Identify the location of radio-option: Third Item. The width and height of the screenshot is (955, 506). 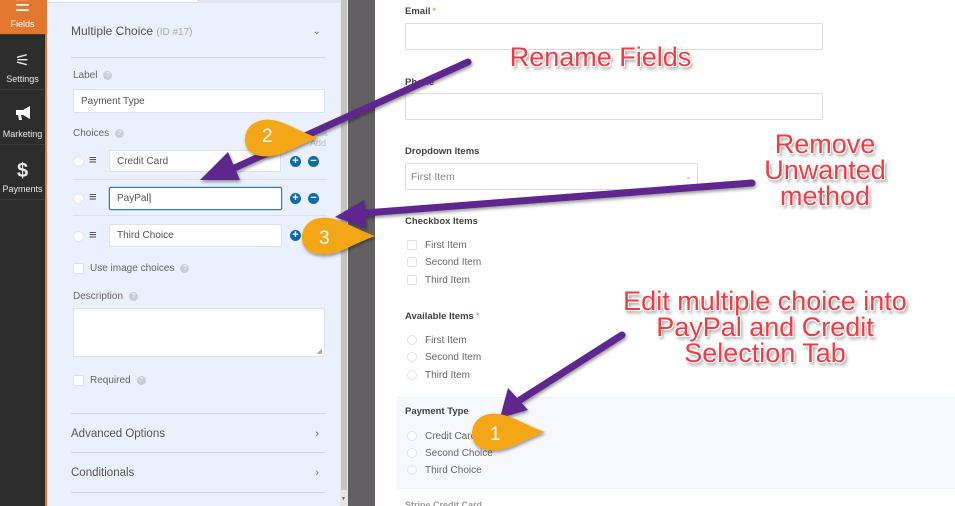
(438, 375).